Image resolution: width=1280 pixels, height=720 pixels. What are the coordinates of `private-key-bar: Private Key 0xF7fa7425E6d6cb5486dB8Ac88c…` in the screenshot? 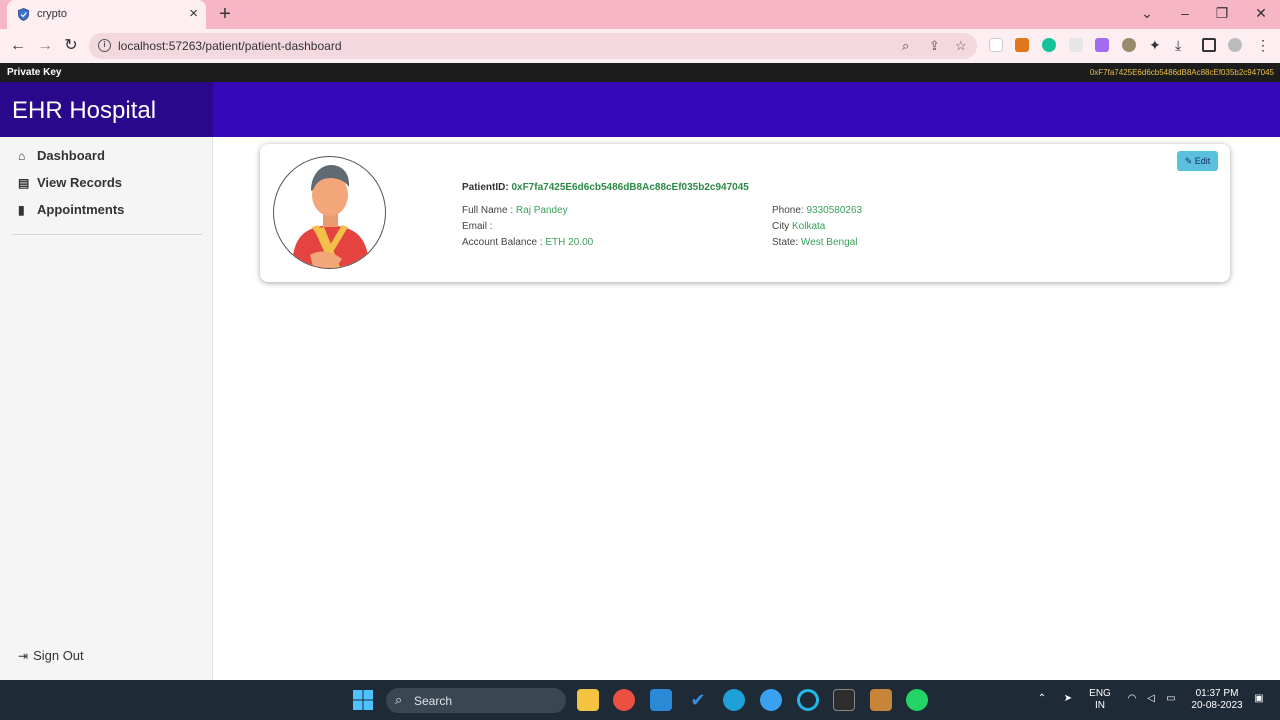 It's located at (640, 72).